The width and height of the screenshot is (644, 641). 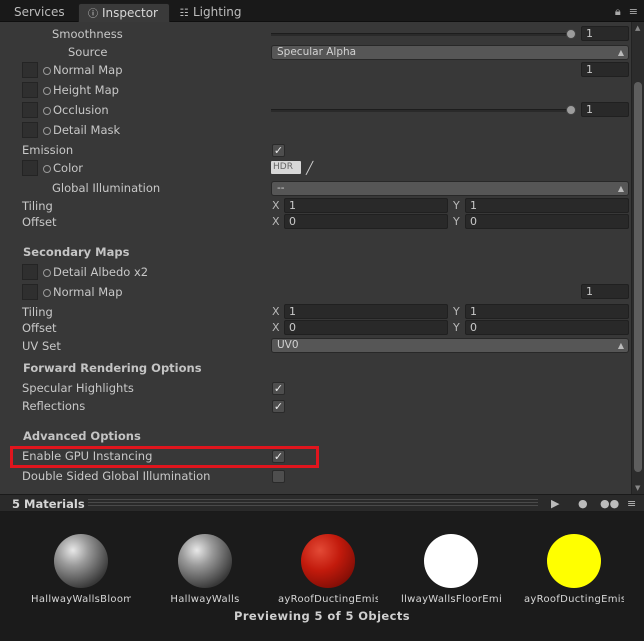 What do you see at coordinates (555, 504) in the screenshot?
I see `play-icon: ▶` at bounding box center [555, 504].